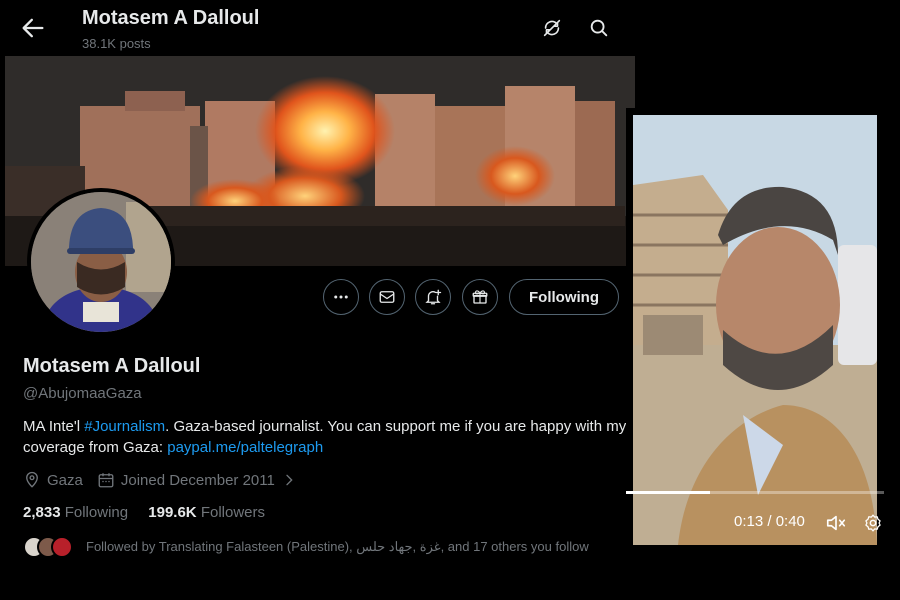 This screenshot has width=900, height=600. I want to click on user-handle: @AbujomaaGaza, so click(82, 393).